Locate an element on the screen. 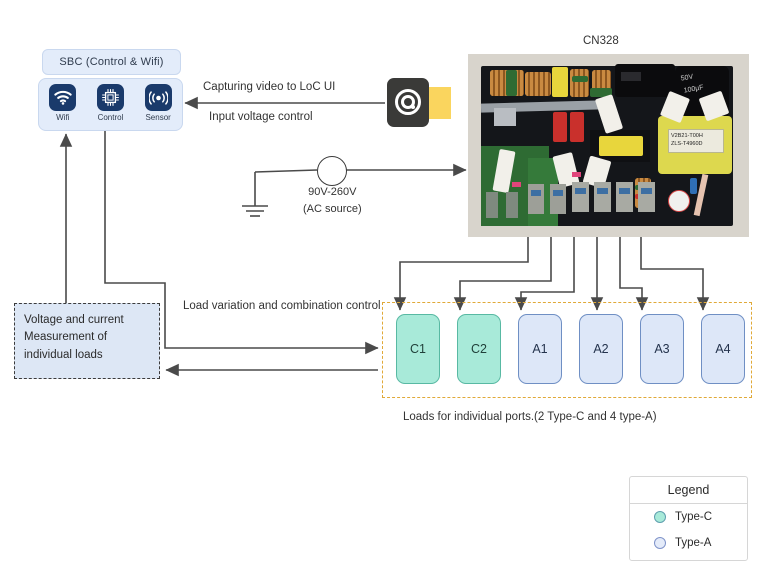 The width and height of the screenshot is (768, 588). heatsink-tab is located at coordinates (505, 117).